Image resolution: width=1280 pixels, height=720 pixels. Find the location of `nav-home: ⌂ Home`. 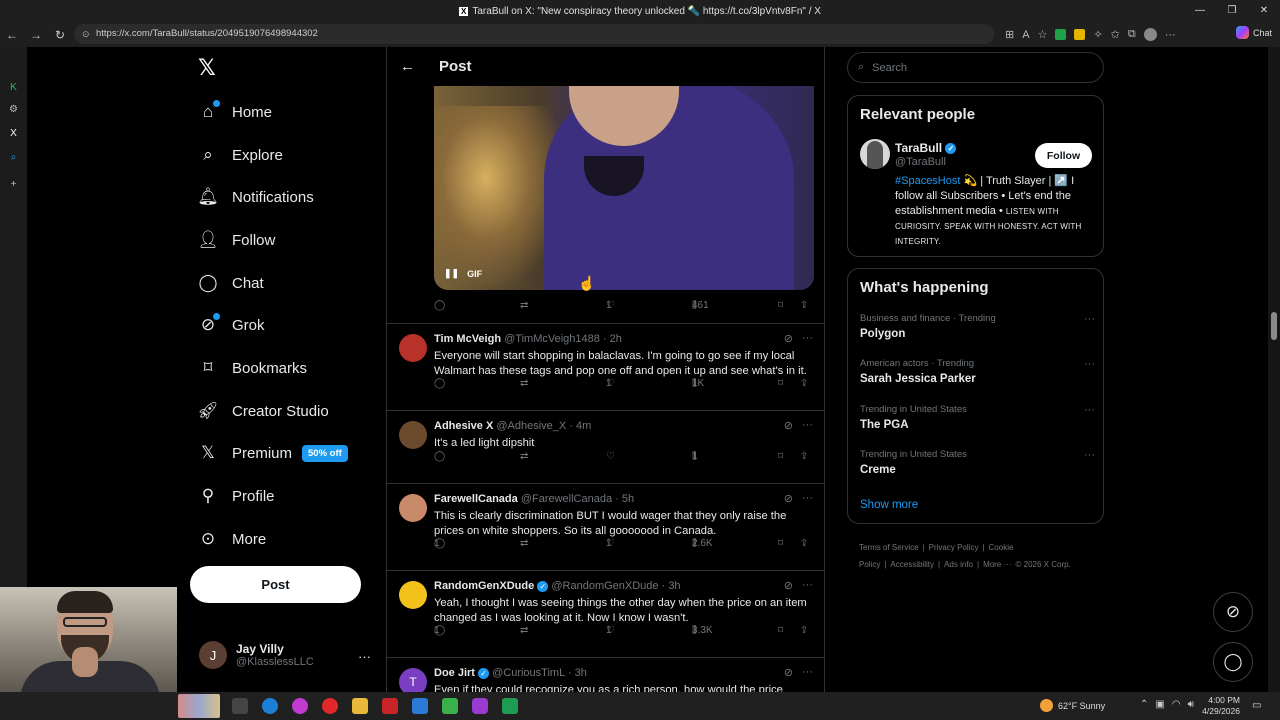

nav-home: ⌂ Home is located at coordinates (234, 112).